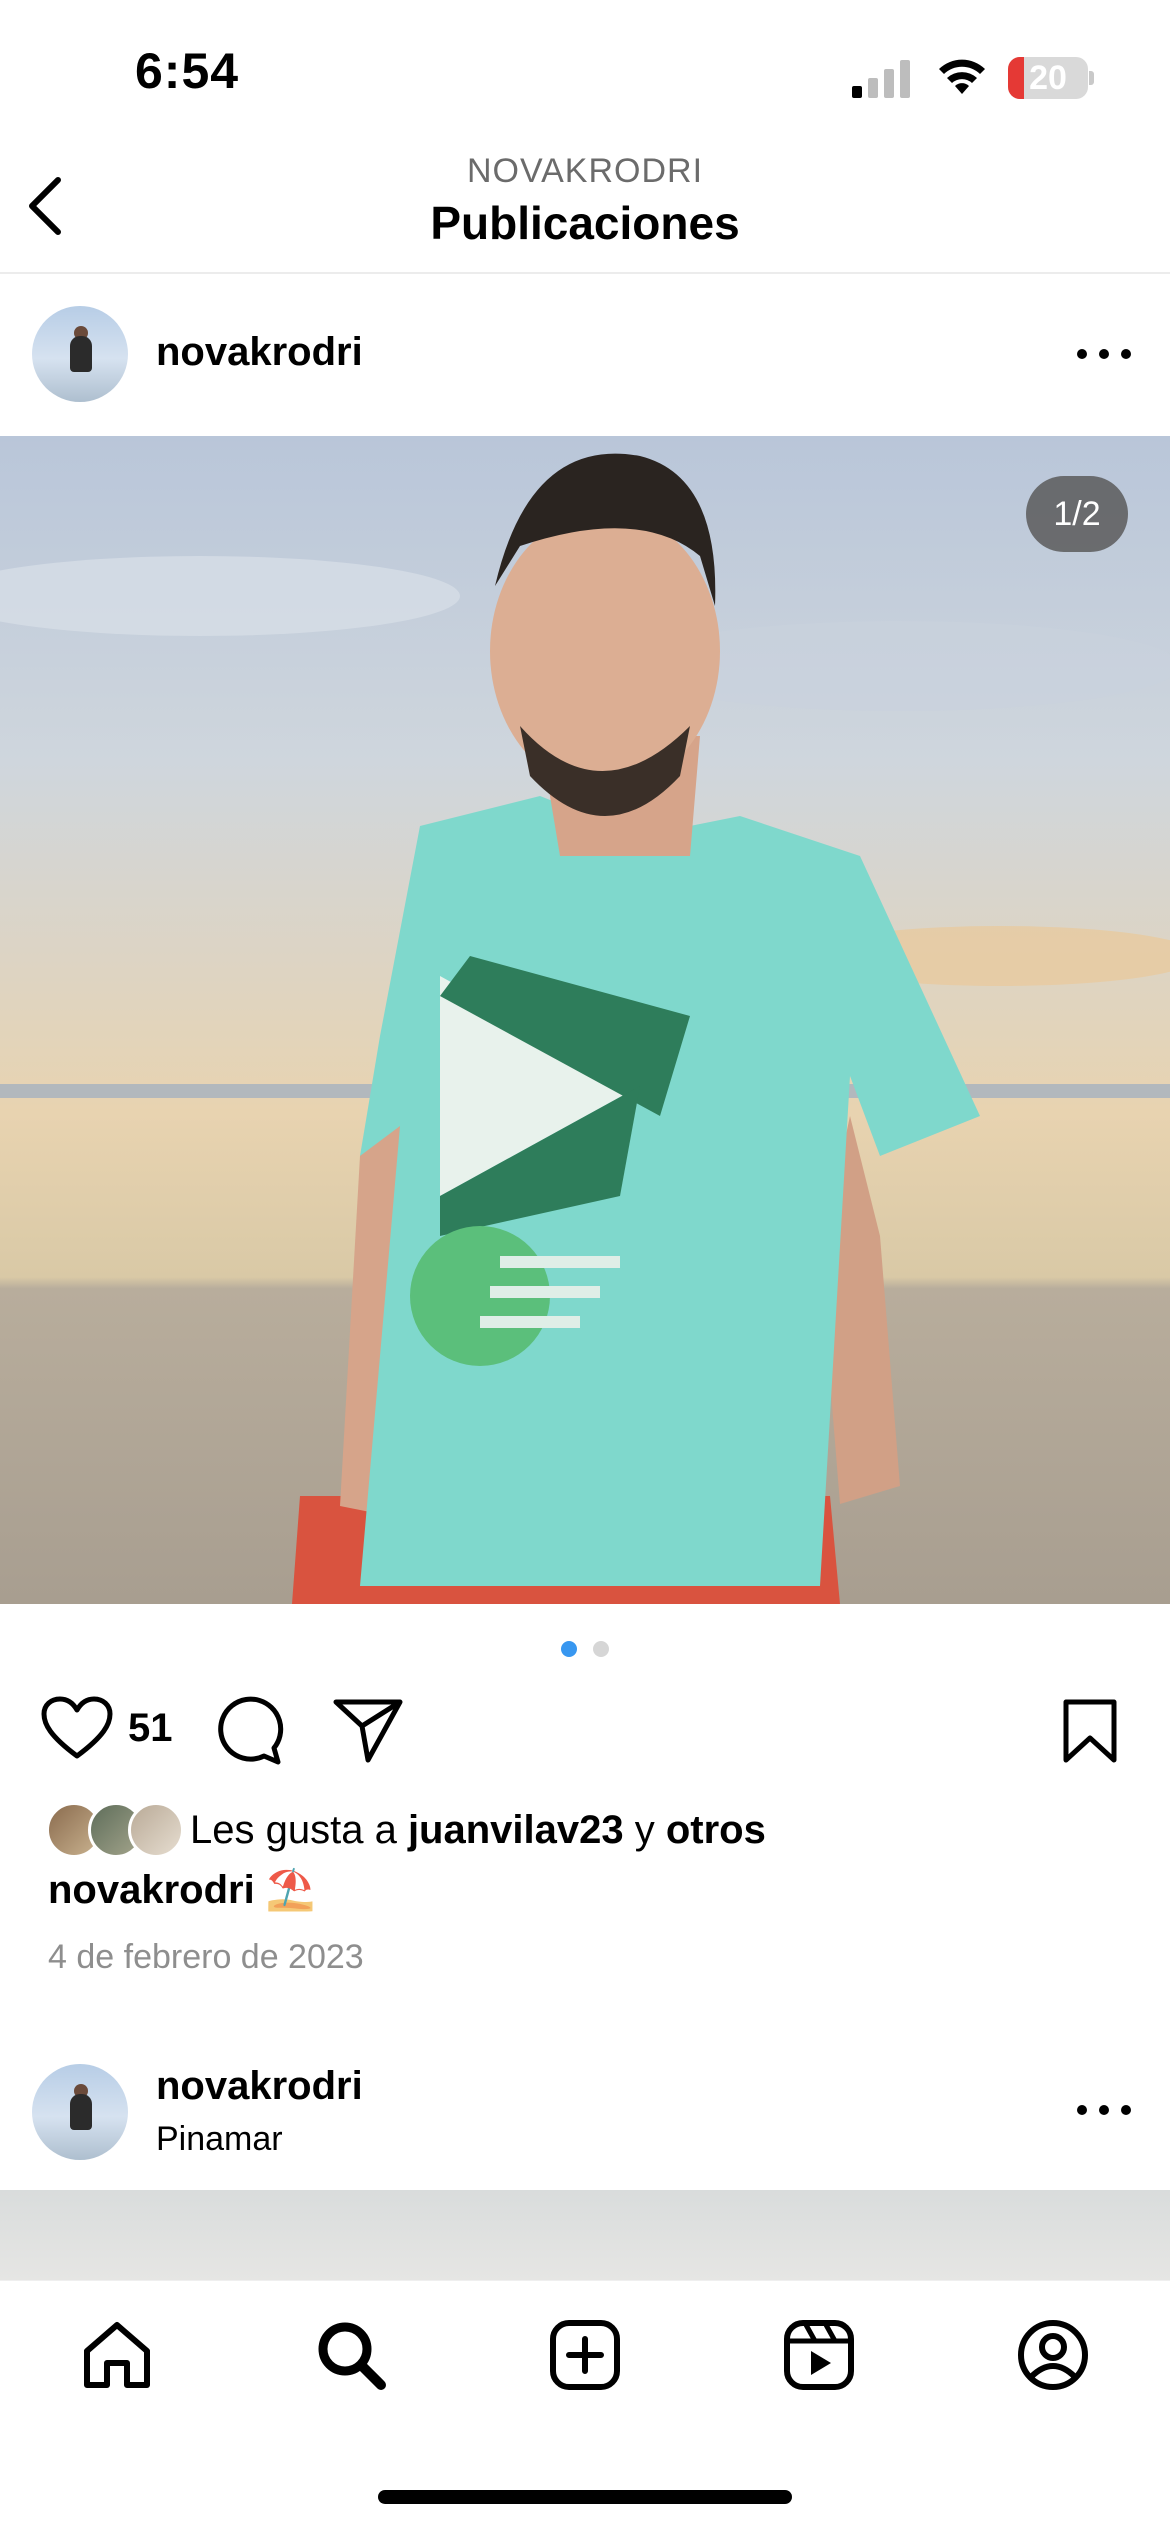  What do you see at coordinates (516, 1830) in the screenshot?
I see `liked-by-user: juanvilav23` at bounding box center [516, 1830].